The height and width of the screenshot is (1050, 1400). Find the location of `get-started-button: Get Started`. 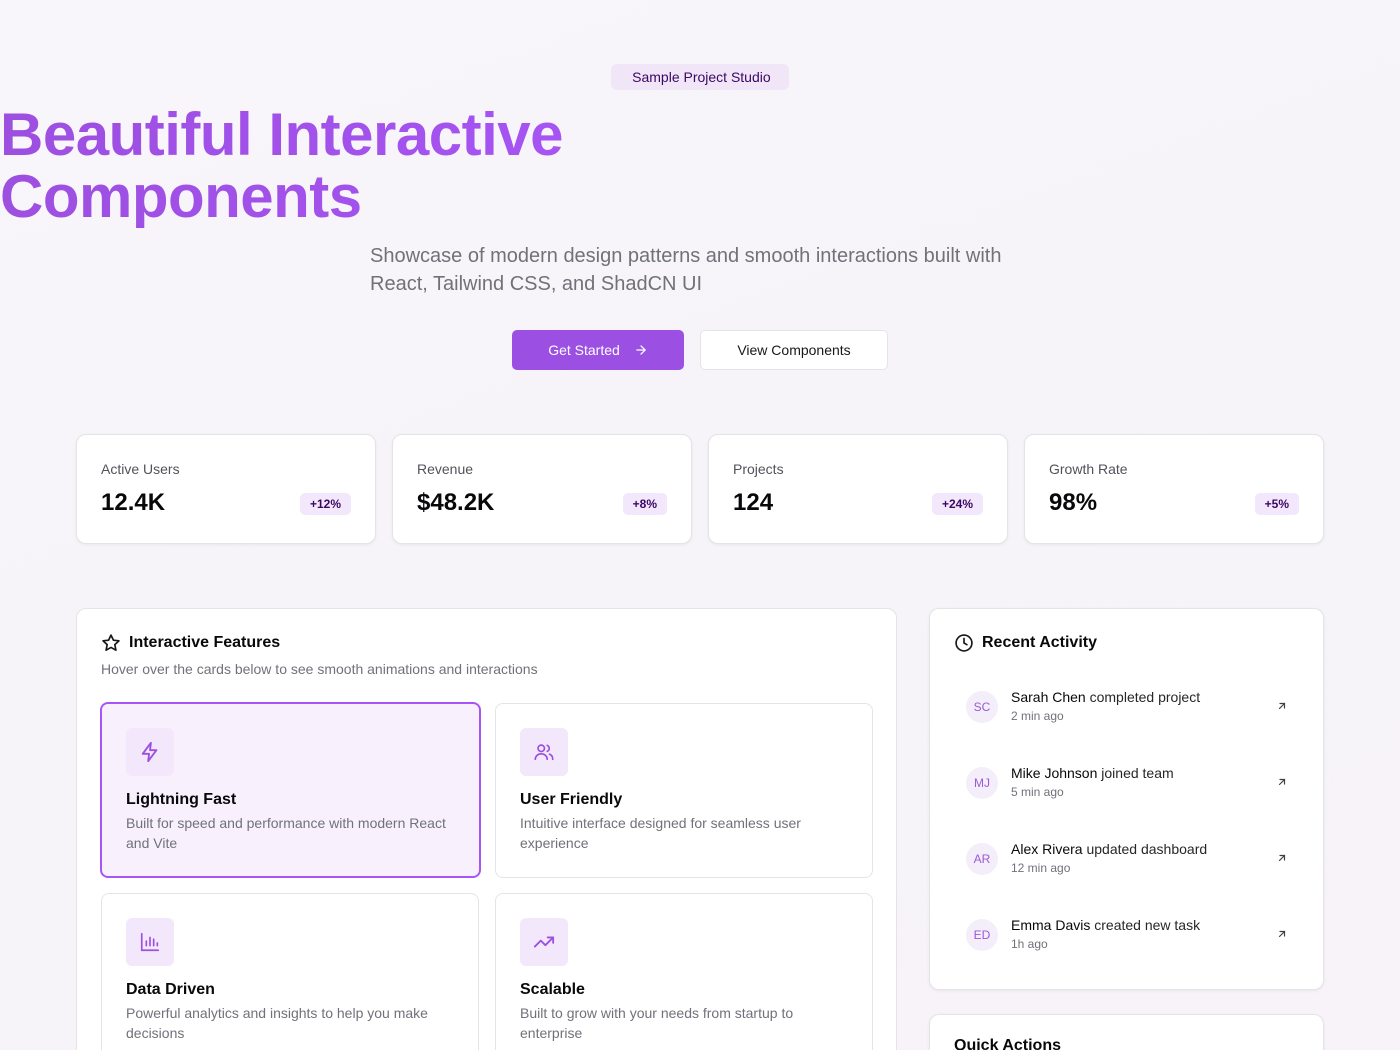

get-started-button: Get Started is located at coordinates (598, 350).